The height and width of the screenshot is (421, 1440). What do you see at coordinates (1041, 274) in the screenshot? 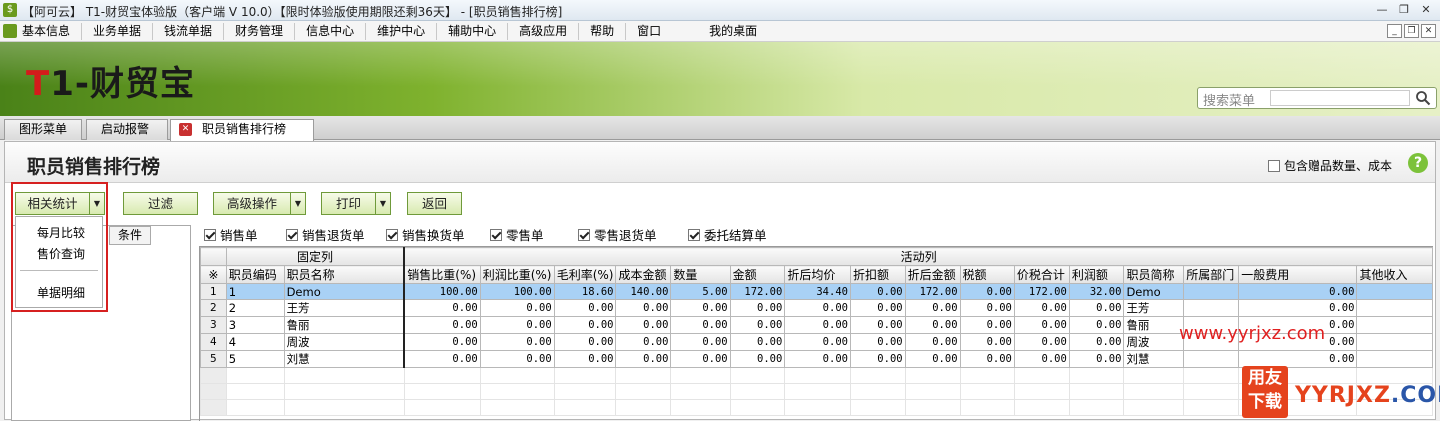
I see `column-header: 价税合计` at bounding box center [1041, 274].